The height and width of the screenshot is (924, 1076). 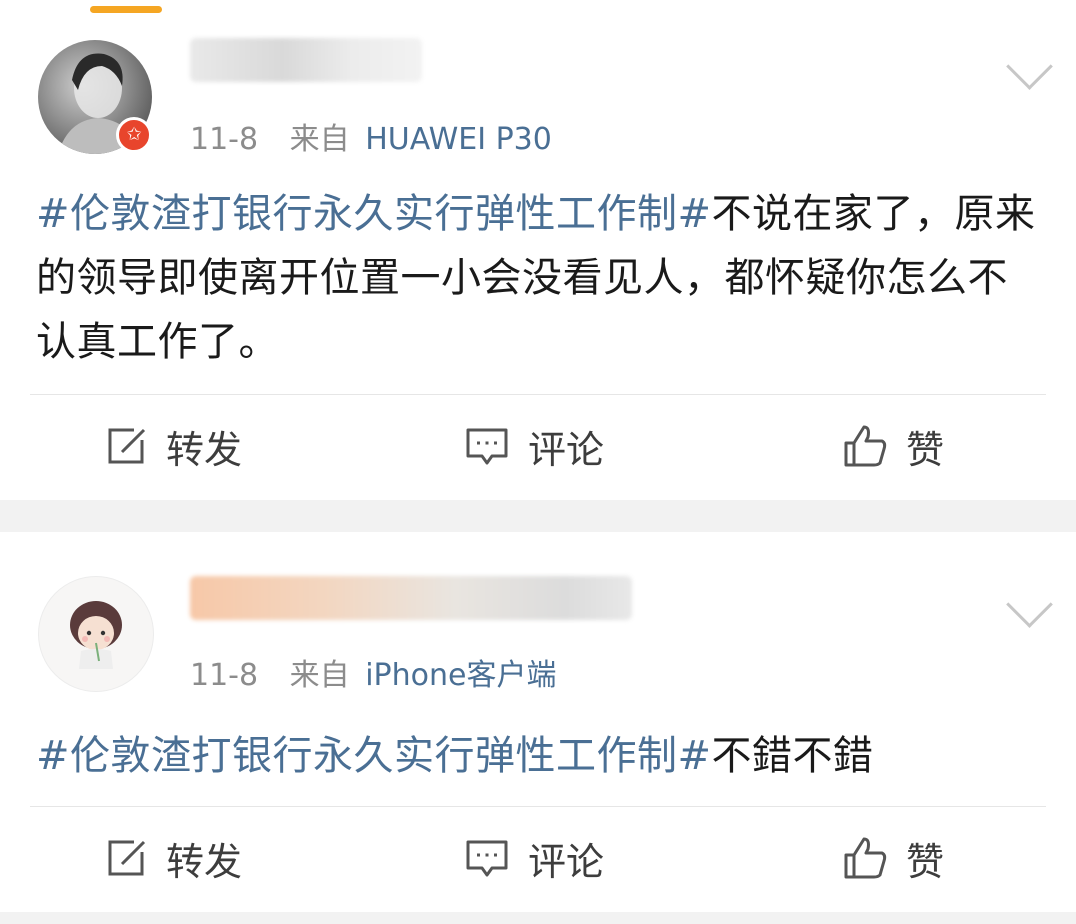 I want to click on post-meta: 11-8 来自 HUAWEI P30, so click(x=371, y=136).